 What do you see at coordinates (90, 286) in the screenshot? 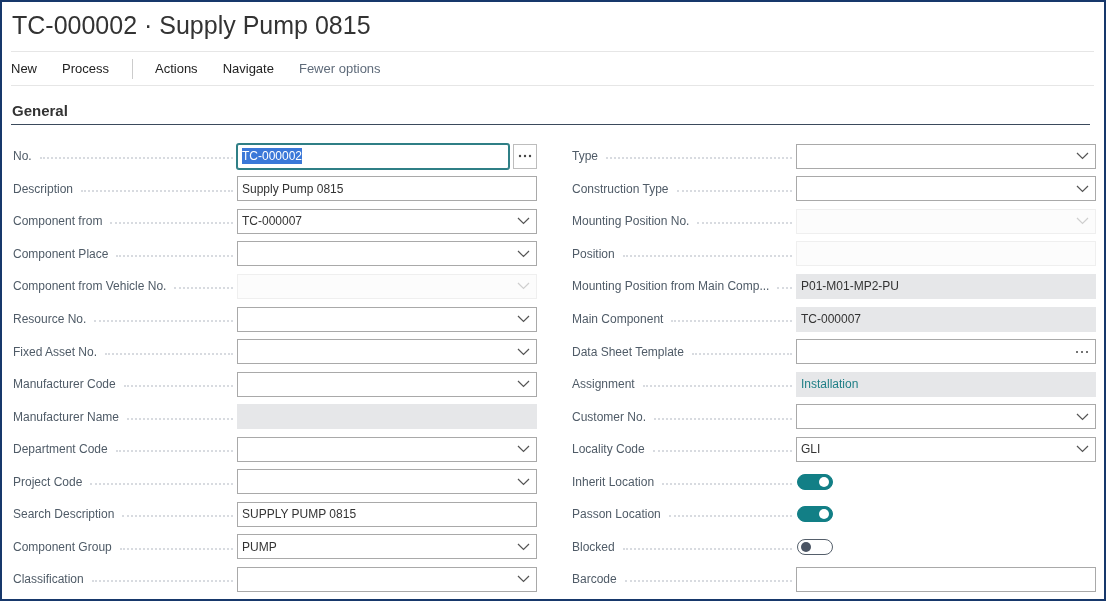
I see `field-label: Component from Vehicle No.` at bounding box center [90, 286].